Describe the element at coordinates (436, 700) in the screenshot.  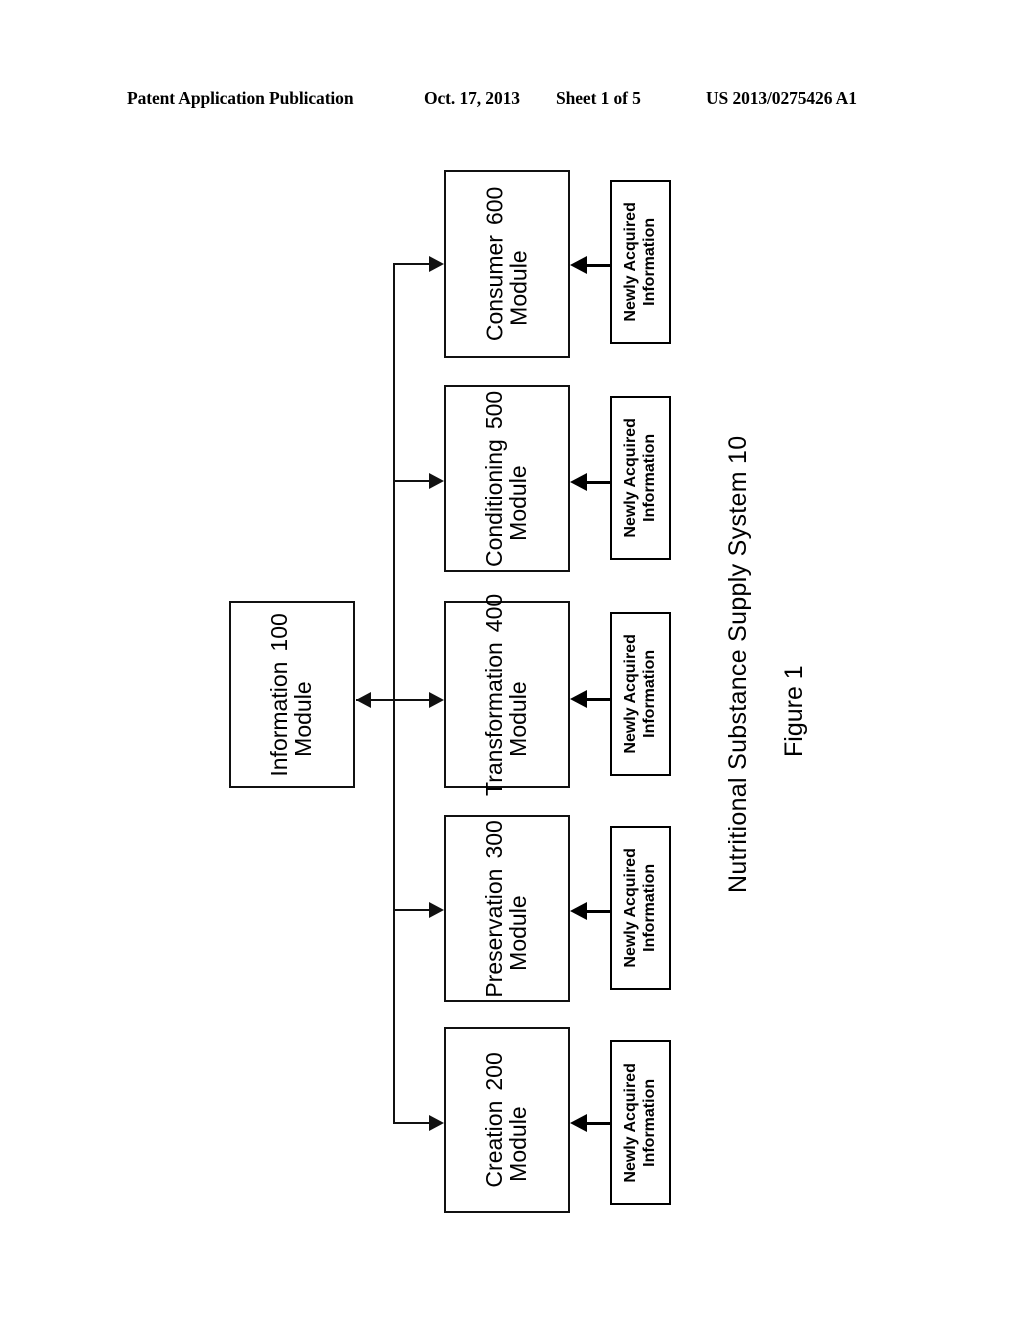
I see `arrow-to-transformation-module` at that location.